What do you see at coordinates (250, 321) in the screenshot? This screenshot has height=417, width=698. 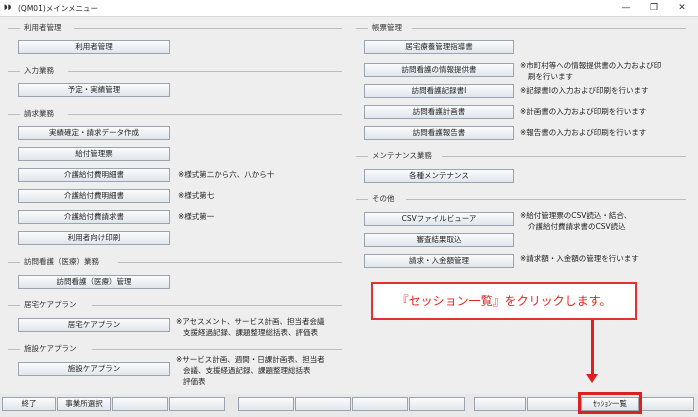 I see `kyotaku-note-line-1: ※アセスメント、サービス計画、担当者会議` at bounding box center [250, 321].